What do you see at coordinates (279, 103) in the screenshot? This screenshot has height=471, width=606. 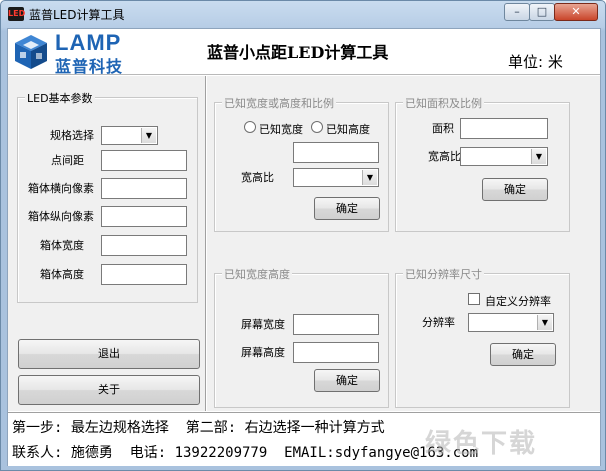 I see `wh-ratio-title: 已知宽度或高度和比例` at bounding box center [279, 103].